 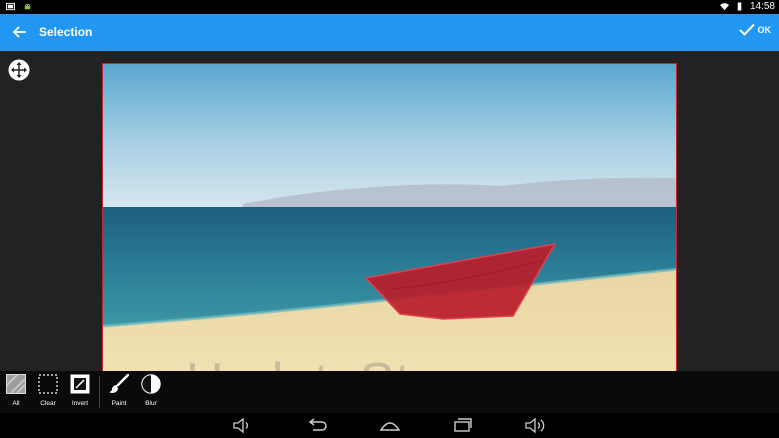 What do you see at coordinates (20, 32) in the screenshot?
I see `back-arrow-icon` at bounding box center [20, 32].